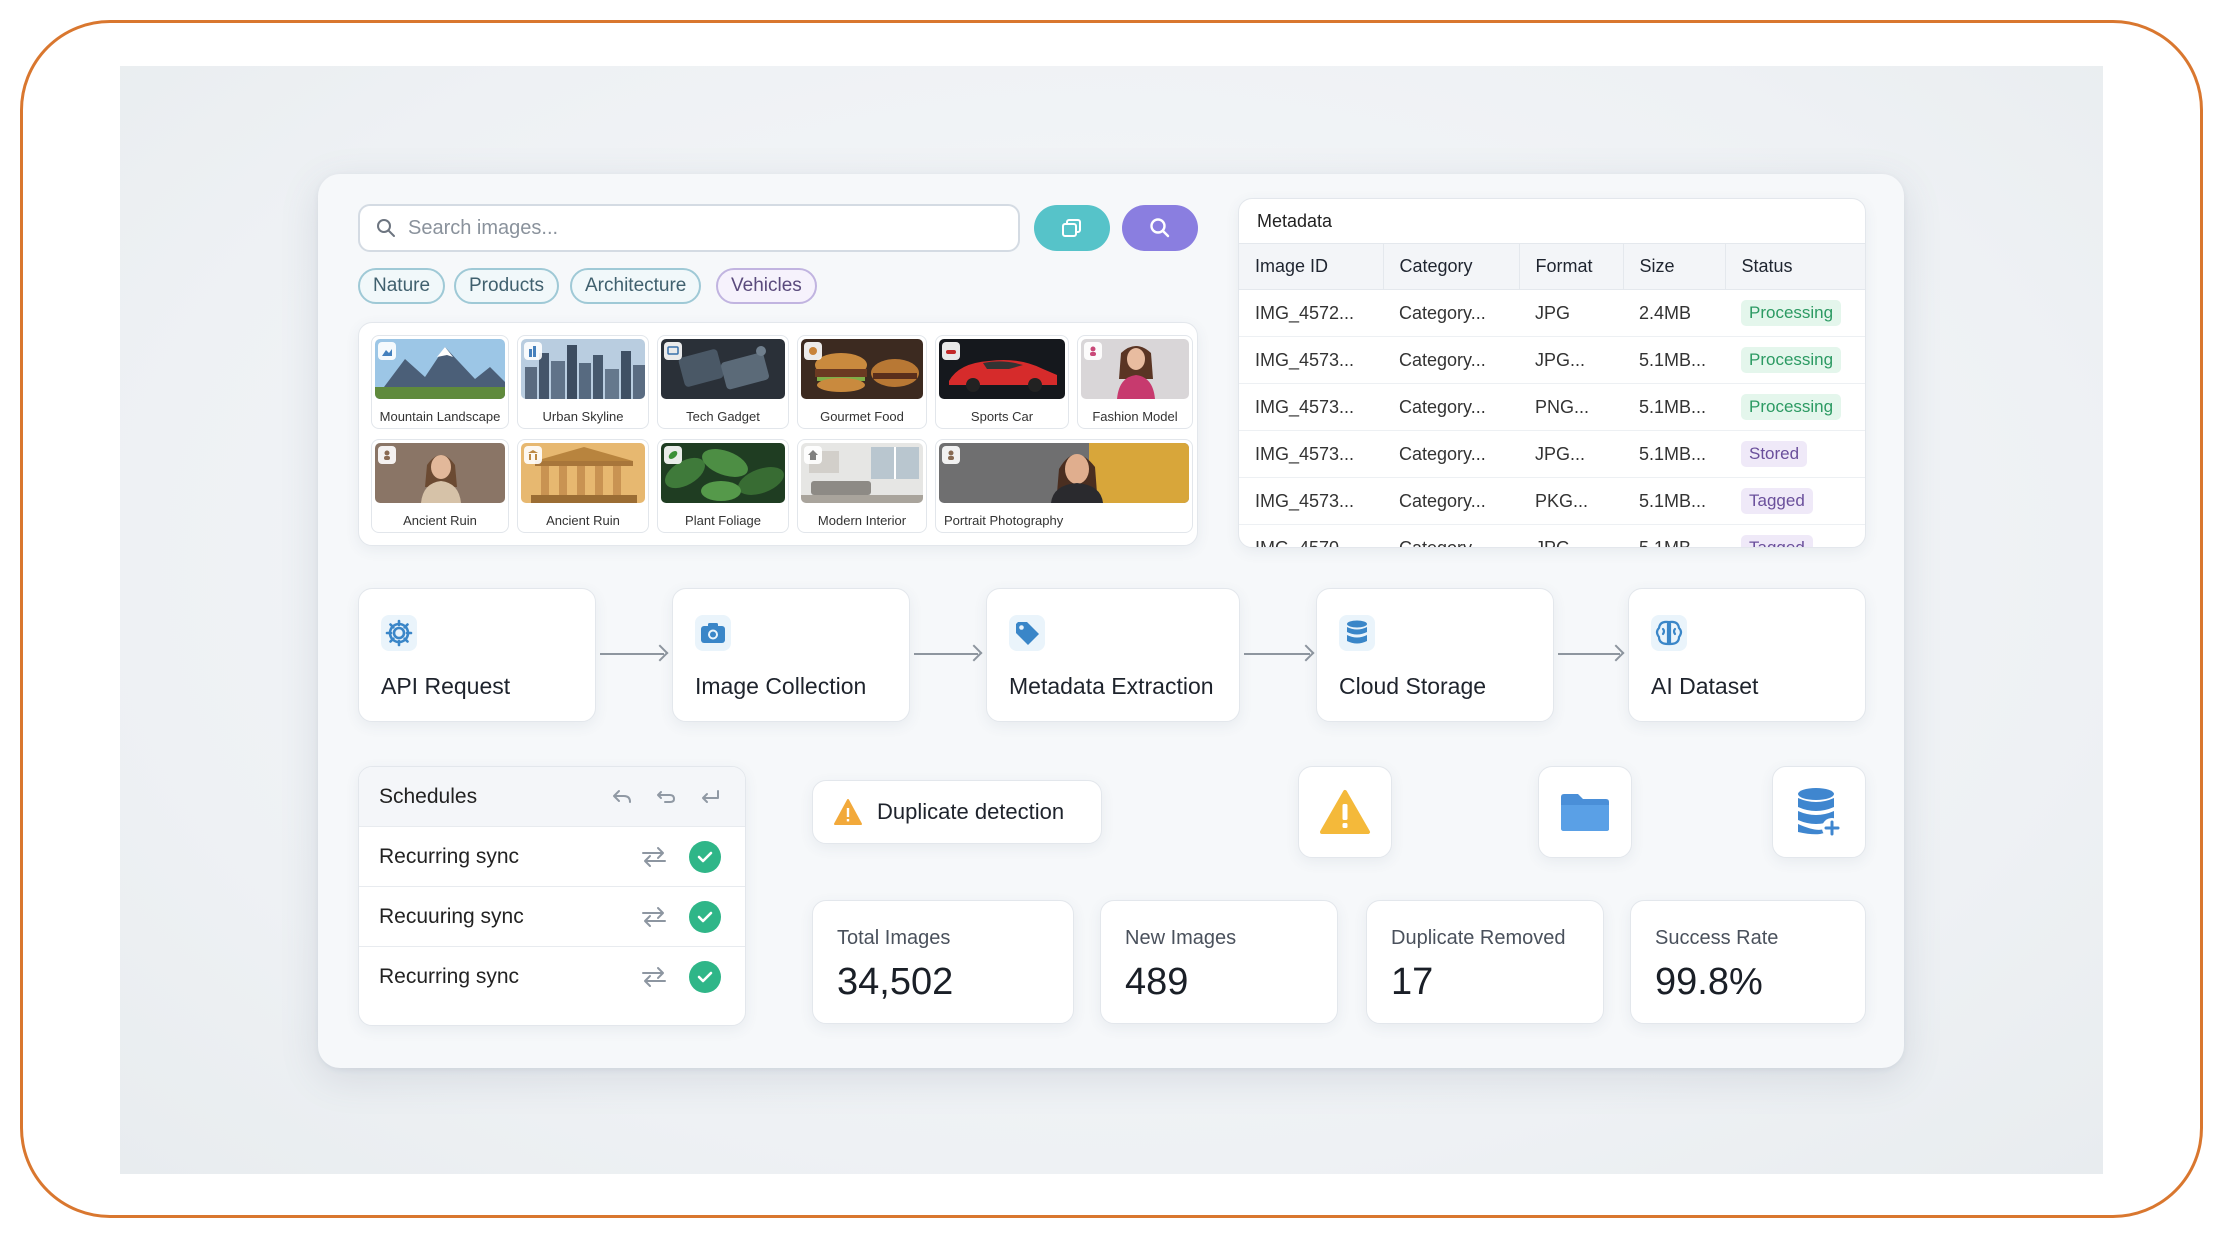 The height and width of the screenshot is (1240, 2223). I want to click on schedule-row: Recuuring sync, so click(552, 917).